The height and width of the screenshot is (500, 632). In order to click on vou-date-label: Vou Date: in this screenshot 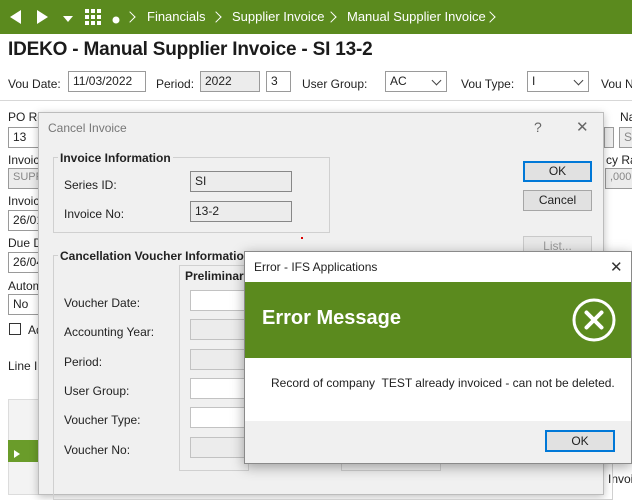, I will do `click(34, 84)`.